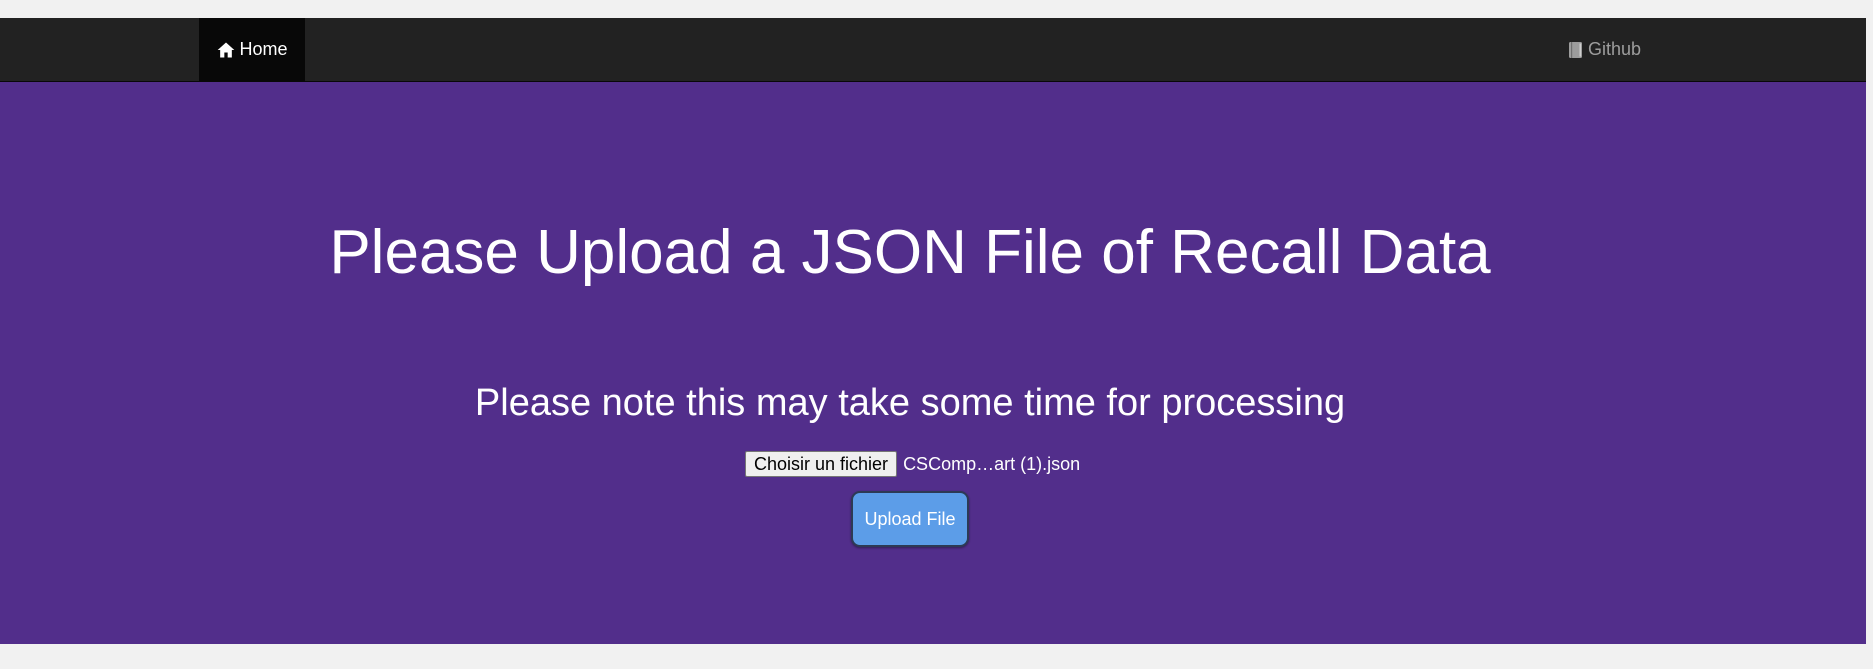 This screenshot has width=1873, height=669. What do you see at coordinates (933, 50) in the screenshot?
I see `top-navbar: Home Github` at bounding box center [933, 50].